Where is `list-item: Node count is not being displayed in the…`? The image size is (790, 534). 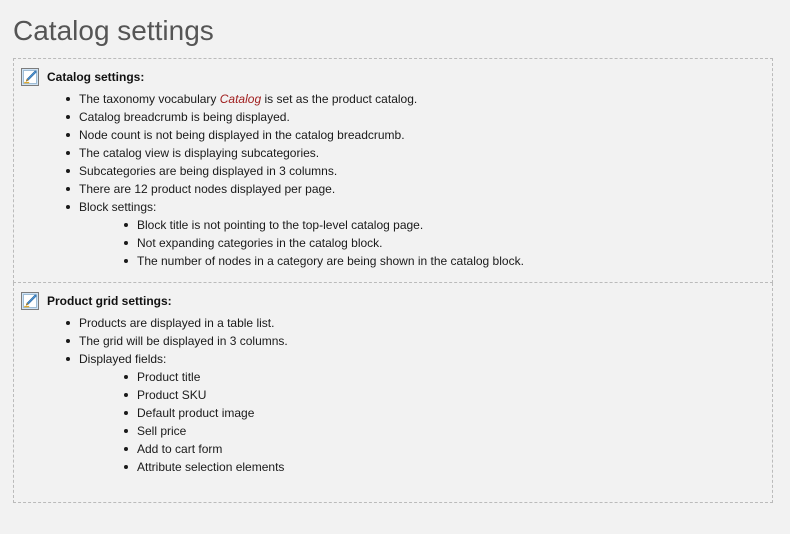 list-item: Node count is not being displayed in the… is located at coordinates (419, 135).